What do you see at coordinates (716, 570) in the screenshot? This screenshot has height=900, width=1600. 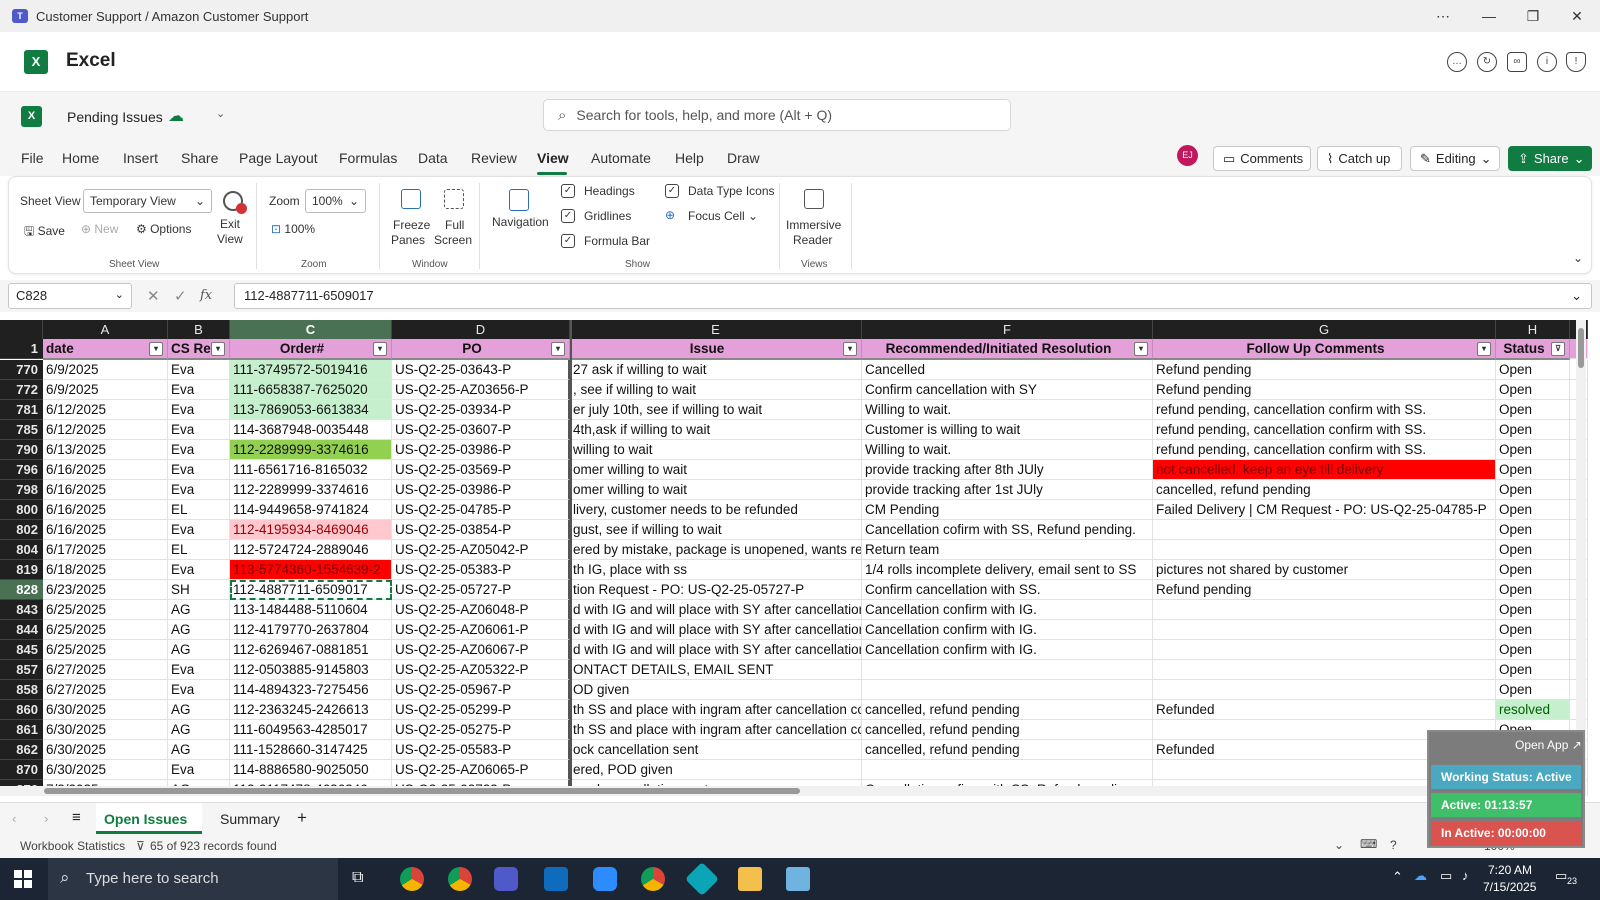 I see `cell-e: th IG, place with ss` at bounding box center [716, 570].